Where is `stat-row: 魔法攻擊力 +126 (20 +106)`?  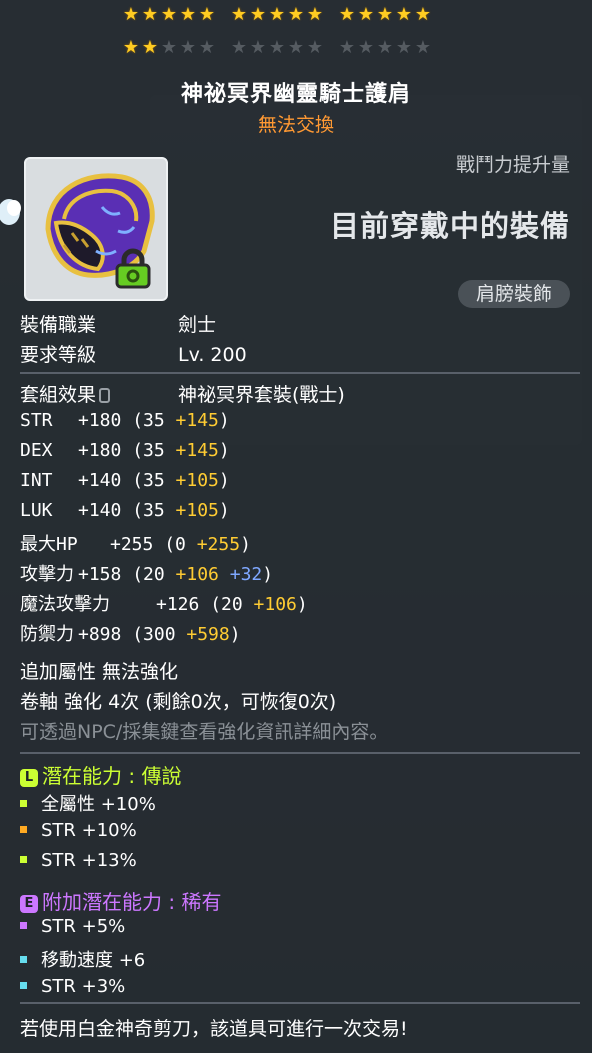 stat-row: 魔法攻擊力 +126 (20 +106) is located at coordinates (164, 603).